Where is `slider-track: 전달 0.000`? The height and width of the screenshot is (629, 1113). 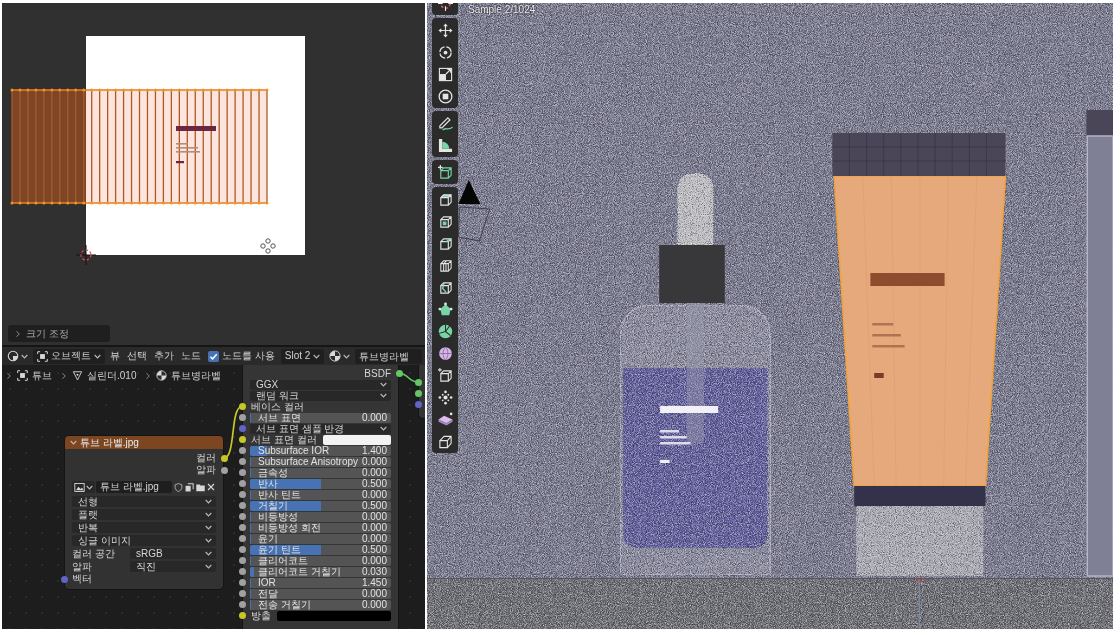 slider-track: 전달 0.000 is located at coordinates (320, 593).